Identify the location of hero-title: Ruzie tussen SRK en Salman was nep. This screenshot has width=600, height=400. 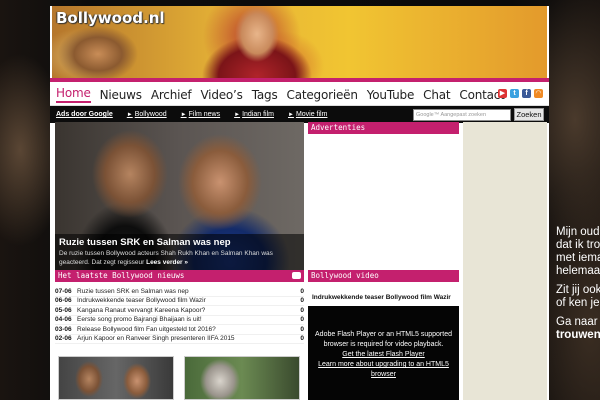
(179, 242).